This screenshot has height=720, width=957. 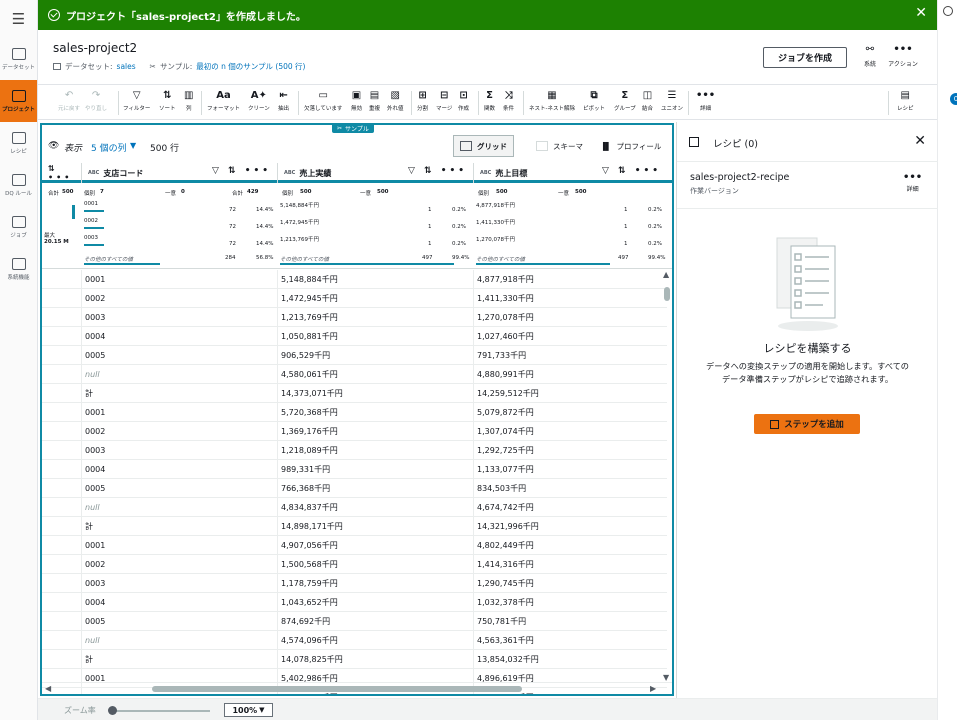 What do you see at coordinates (559, 146) in the screenshot?
I see `tab-schema: スキーマ` at bounding box center [559, 146].